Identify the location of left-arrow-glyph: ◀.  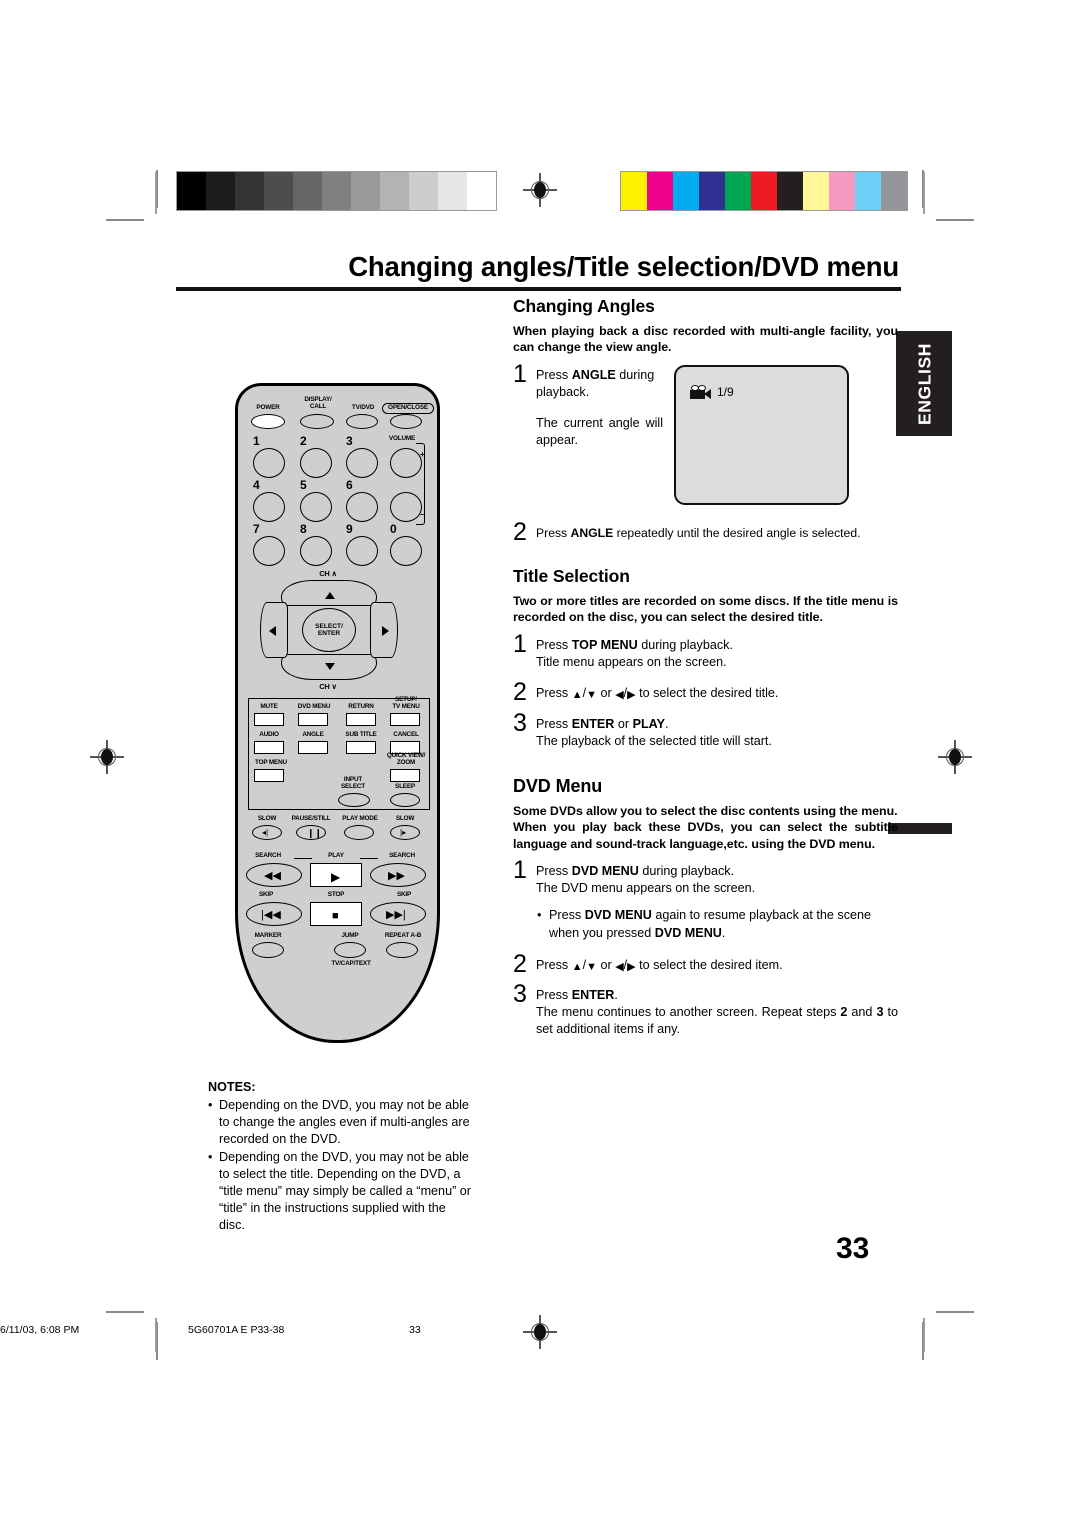
(619, 966).